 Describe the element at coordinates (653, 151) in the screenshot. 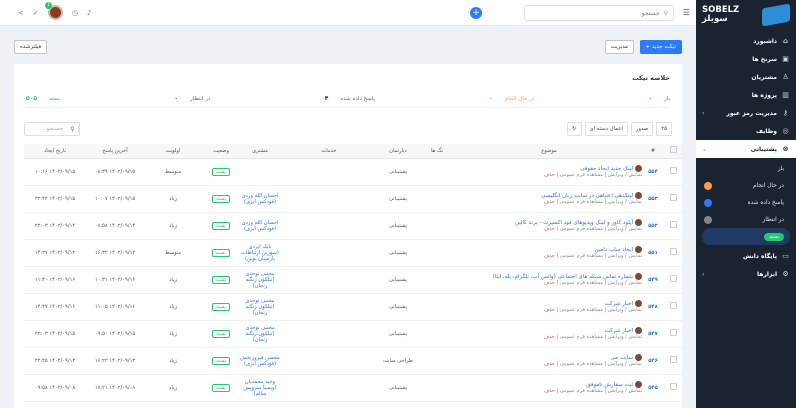

I see `column-header: #` at that location.